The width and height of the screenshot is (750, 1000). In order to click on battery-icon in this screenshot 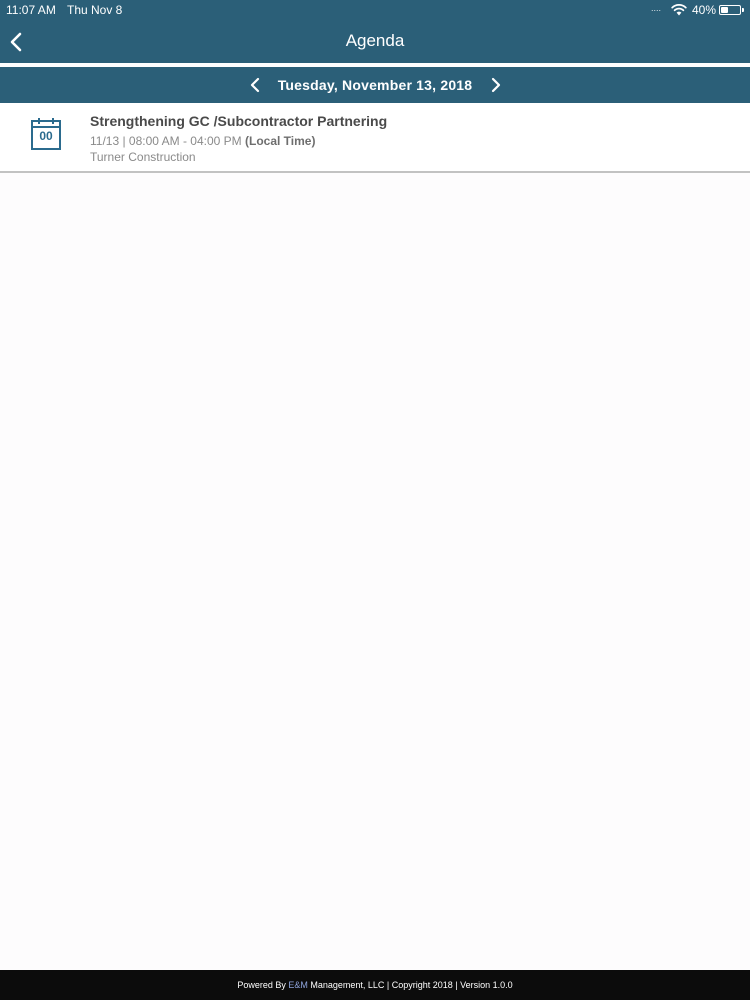, I will do `click(731, 10)`.